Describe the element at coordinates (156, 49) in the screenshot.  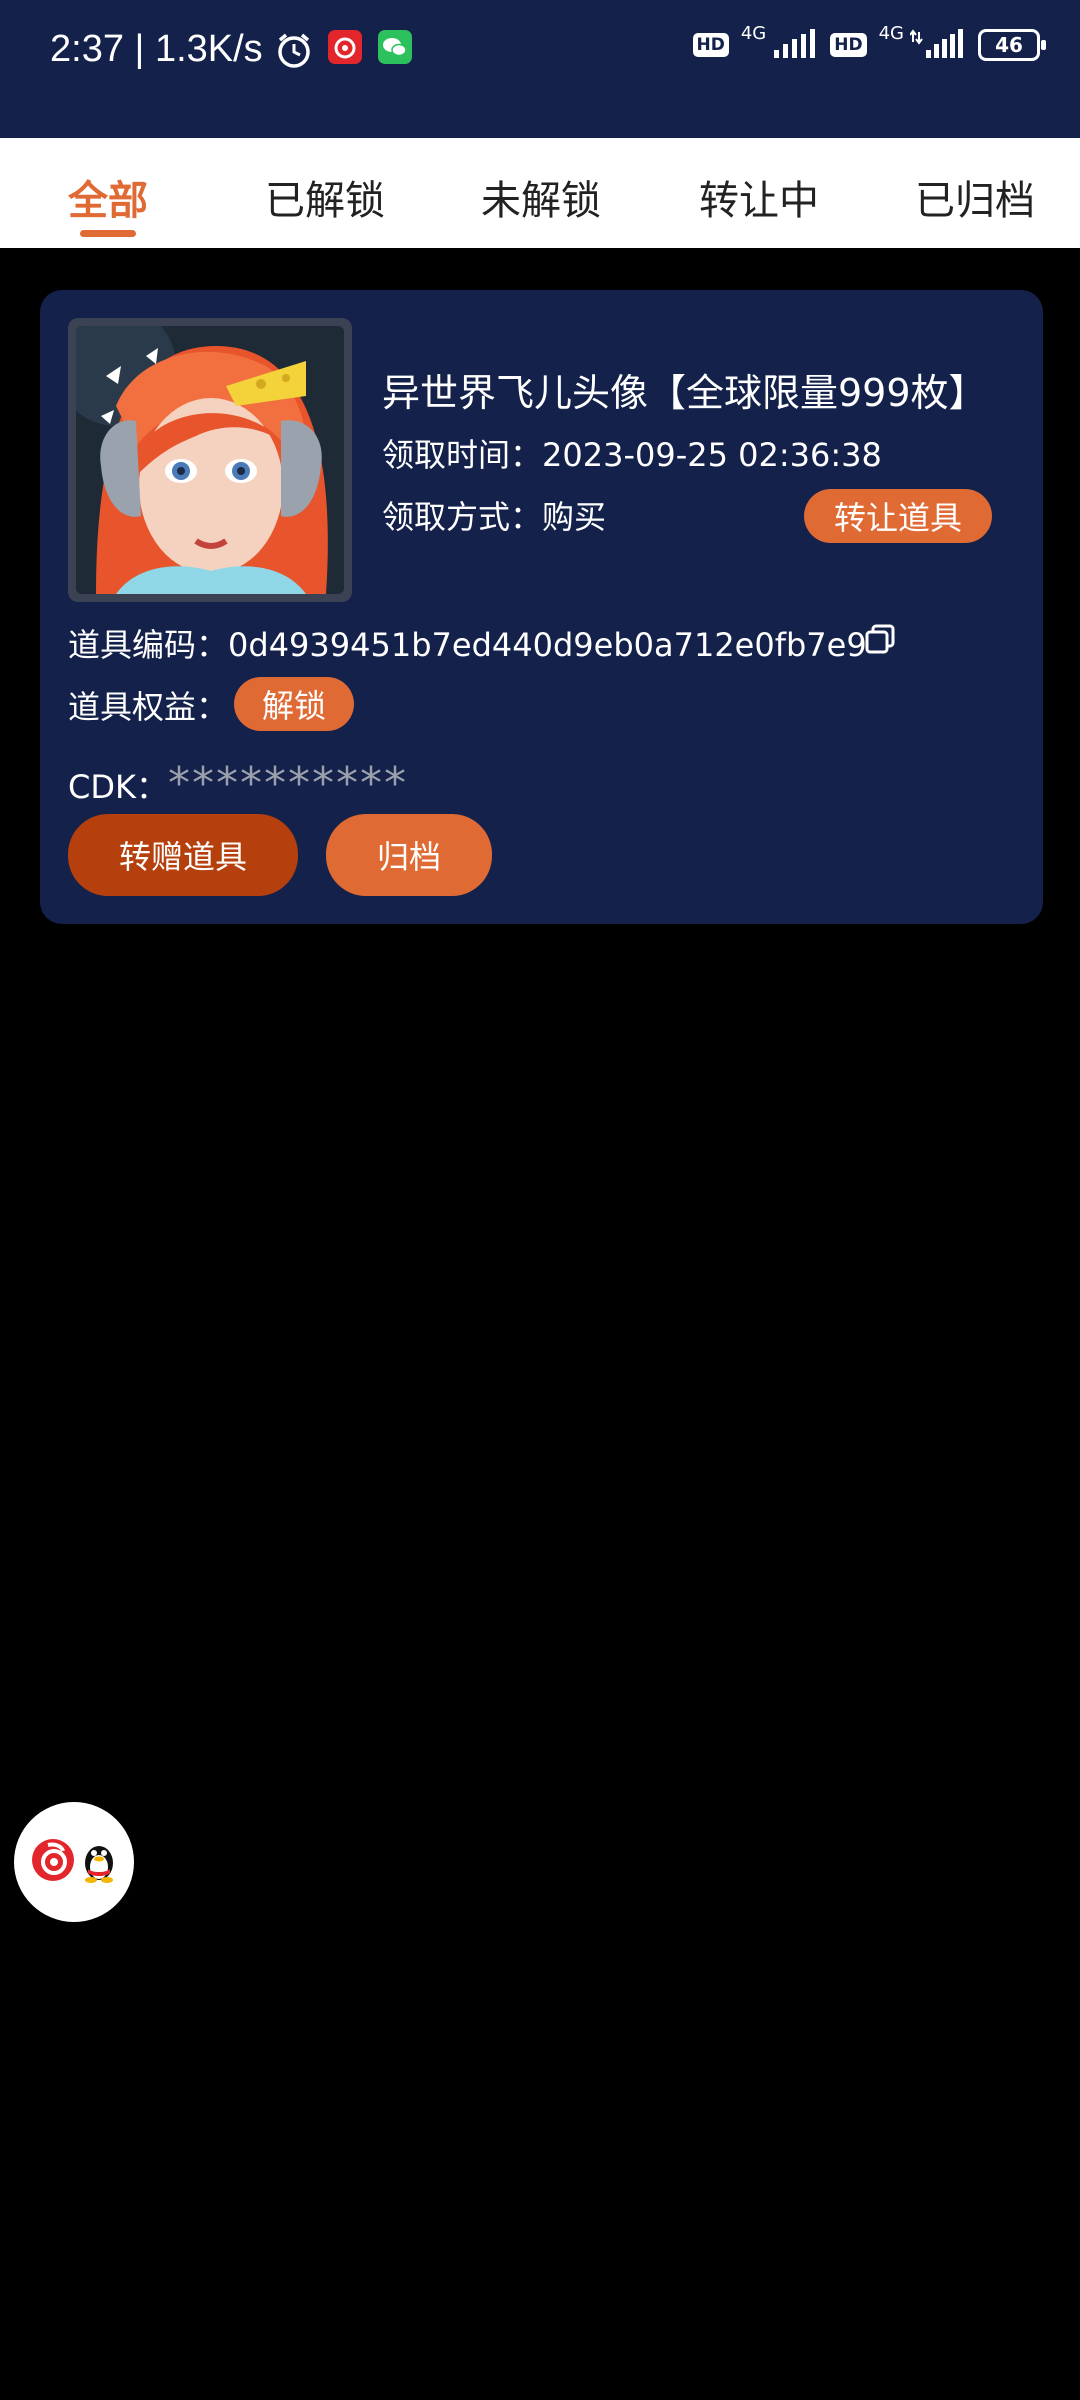
I see `status-time: 2:37 | 1.3K/s` at that location.